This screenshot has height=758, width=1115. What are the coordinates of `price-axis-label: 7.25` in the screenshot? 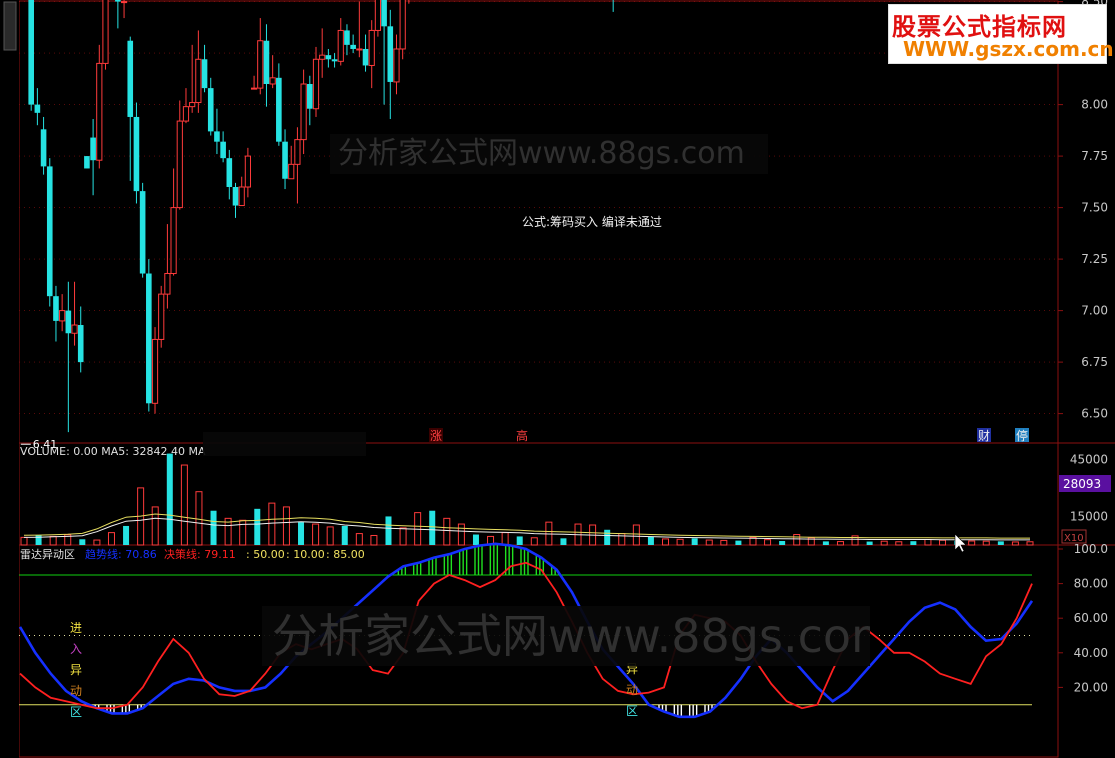 It's located at (1094, 259).